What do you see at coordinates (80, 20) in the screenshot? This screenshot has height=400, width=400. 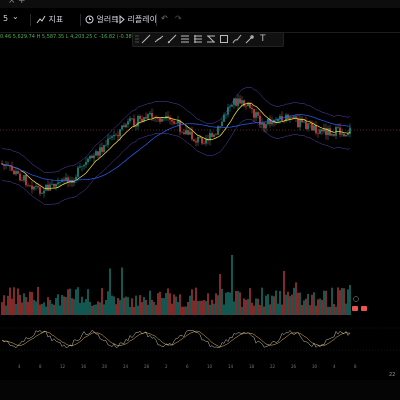 I see `toolbar-divider` at bounding box center [80, 20].